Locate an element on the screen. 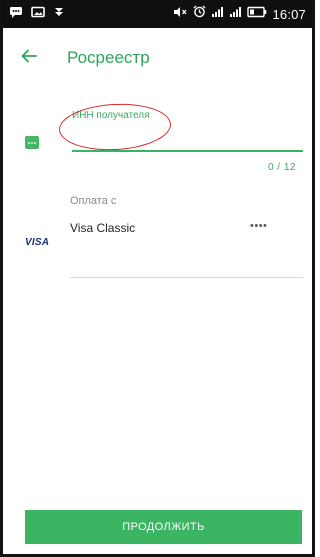 Image resolution: width=320 pixels, height=557 pixels. document-icon is located at coordinates (32, 142).